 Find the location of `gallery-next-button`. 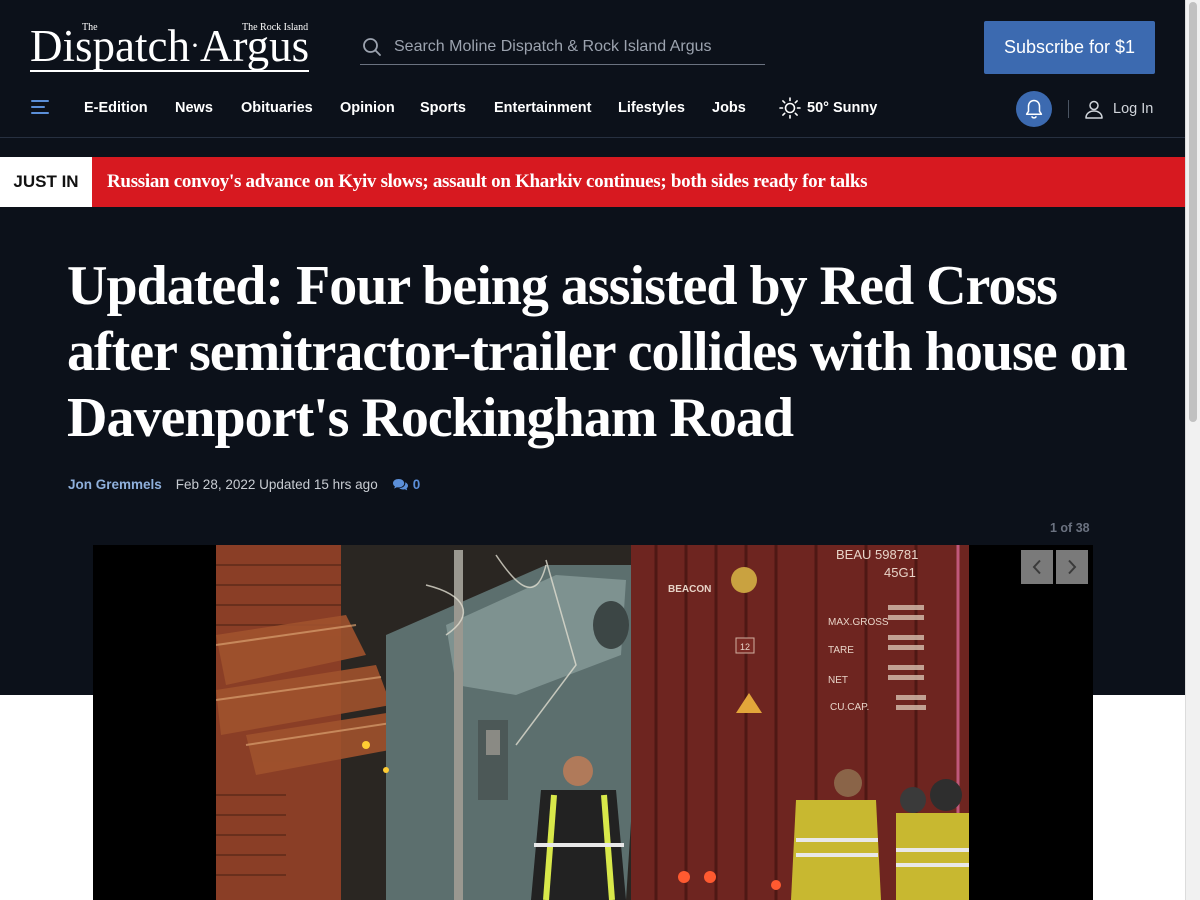

gallery-next-button is located at coordinates (1072, 567).